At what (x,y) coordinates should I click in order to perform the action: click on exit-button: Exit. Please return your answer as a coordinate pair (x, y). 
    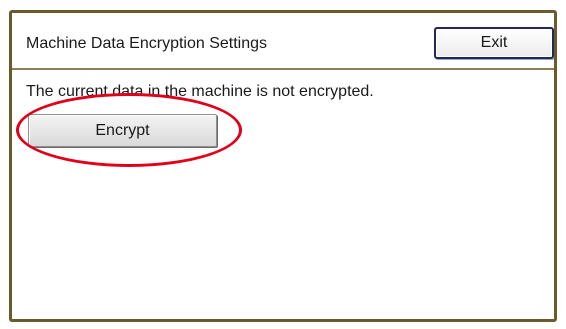
    Looking at the image, I should click on (494, 43).